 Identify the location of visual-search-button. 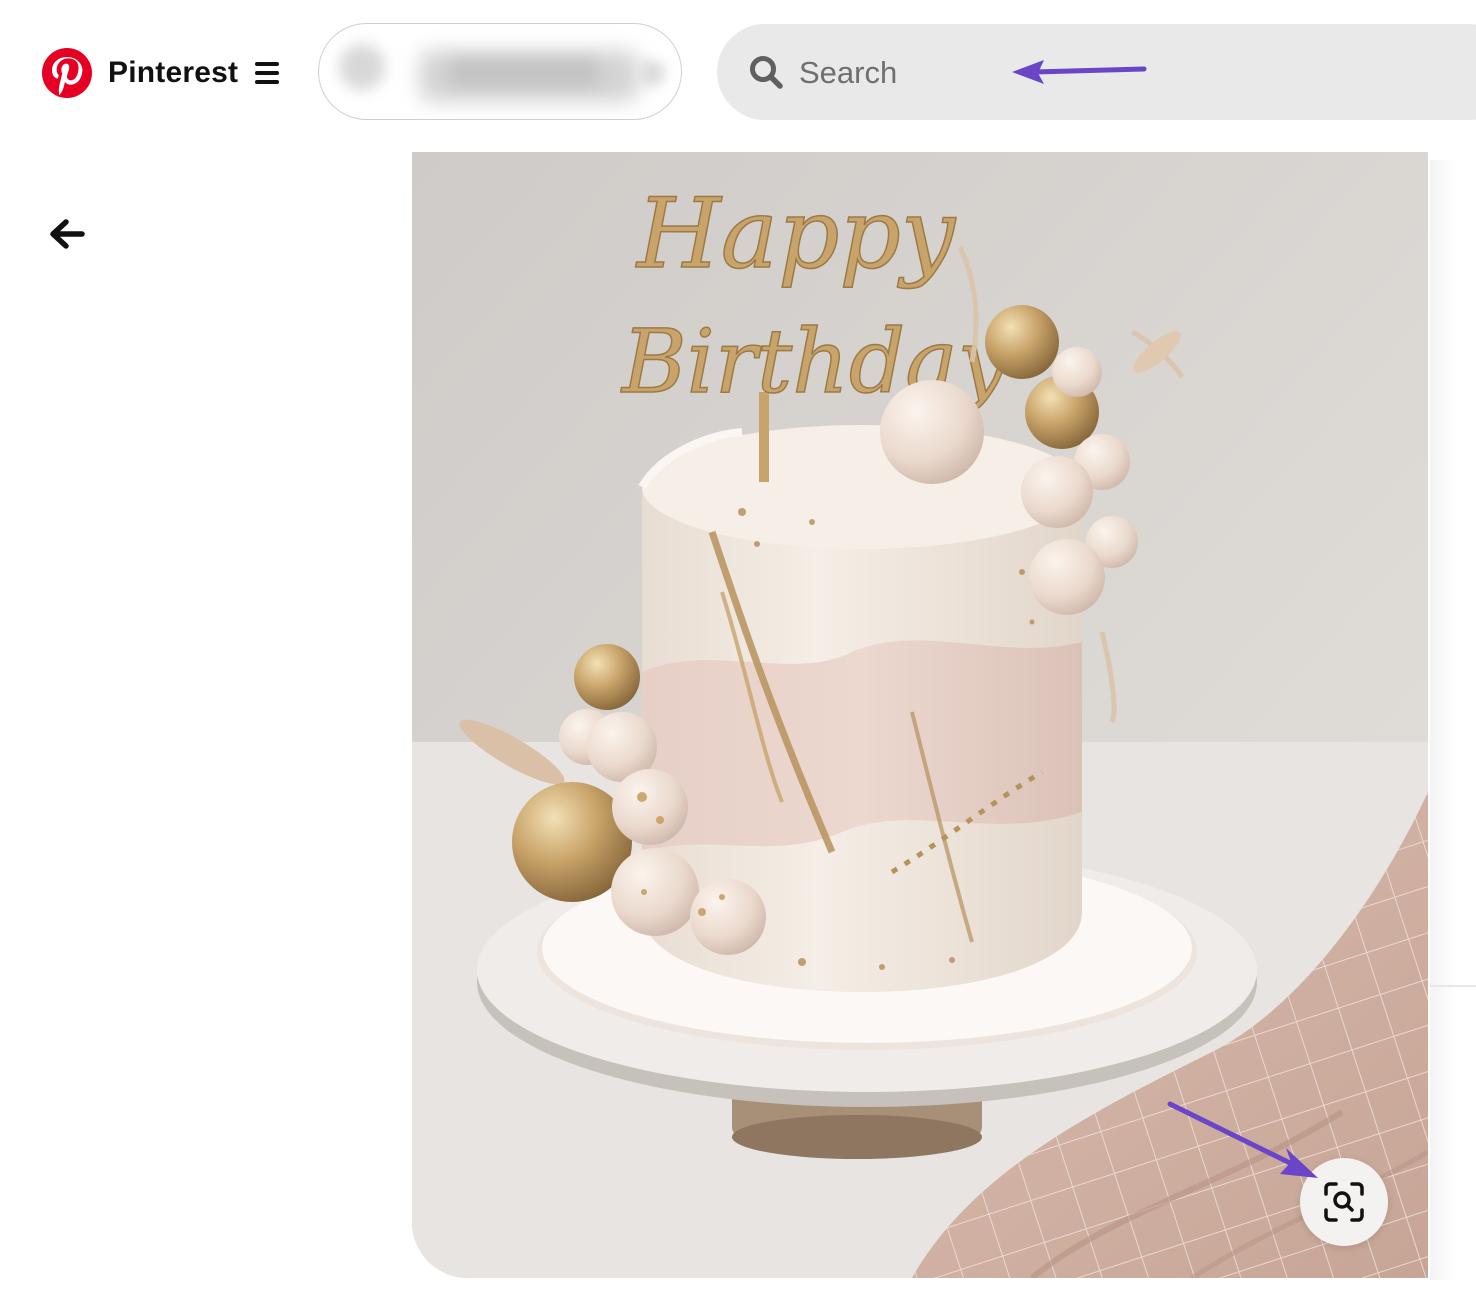
(1344, 1202).